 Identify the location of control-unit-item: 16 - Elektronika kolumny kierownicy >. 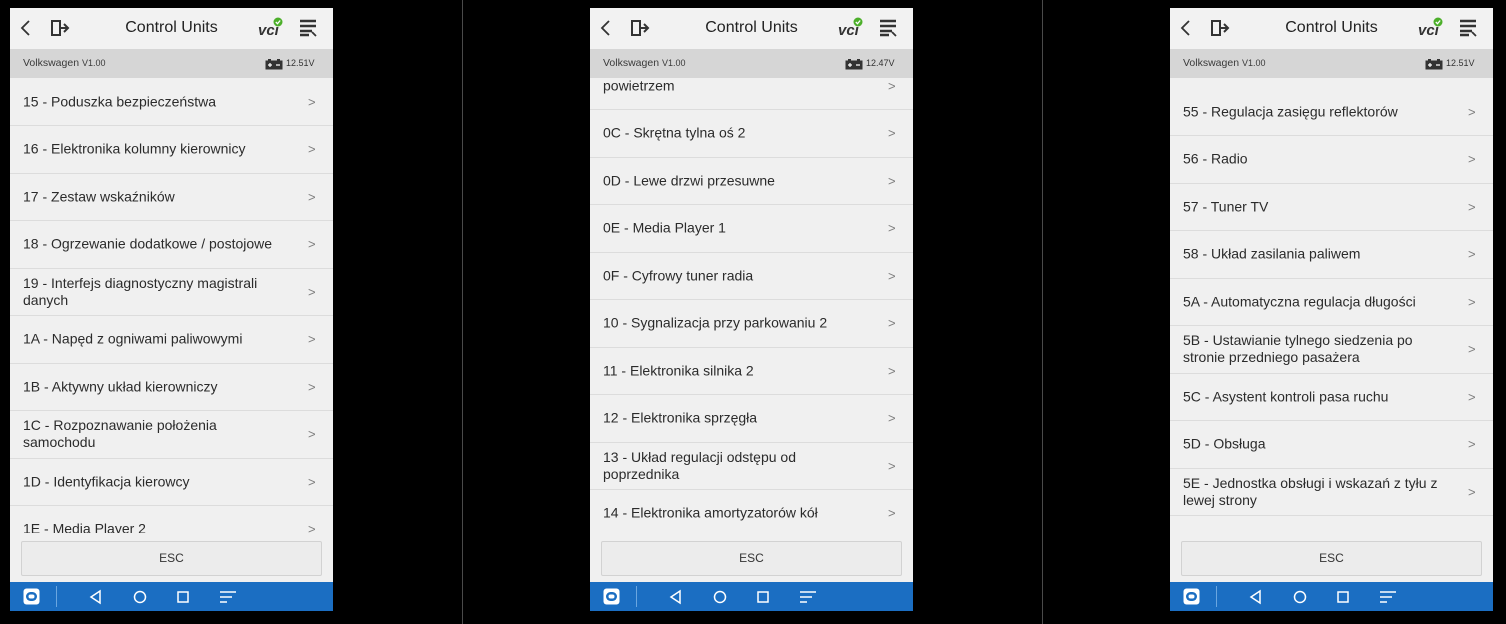
(171, 150).